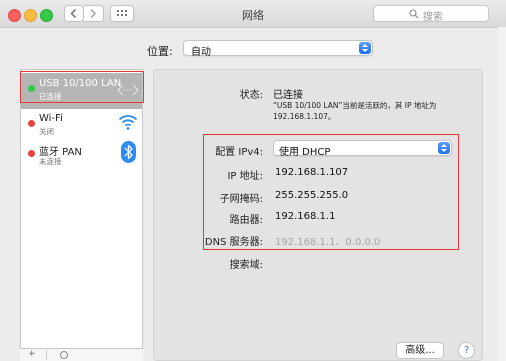  Describe the element at coordinates (201, 52) in the screenshot. I see `location-value: 自动` at that location.